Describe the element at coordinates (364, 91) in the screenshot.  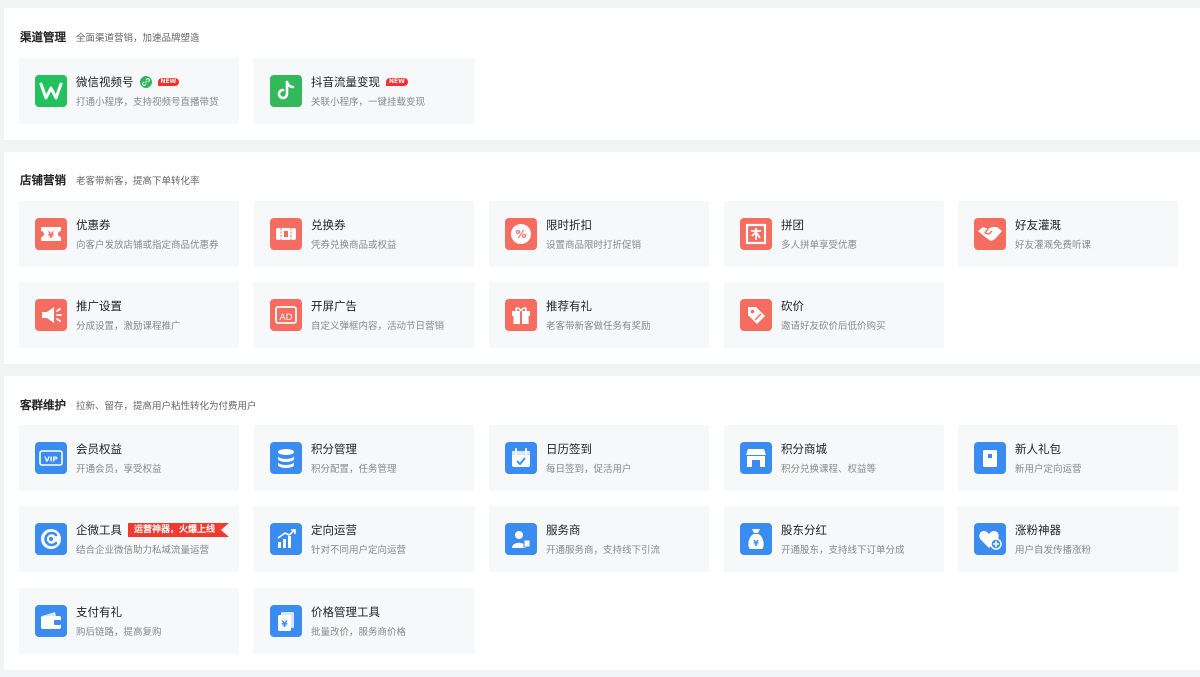
I see `card-douyin: 抖音流量变现 NEW 关联小程序，一键挂载变现` at that location.